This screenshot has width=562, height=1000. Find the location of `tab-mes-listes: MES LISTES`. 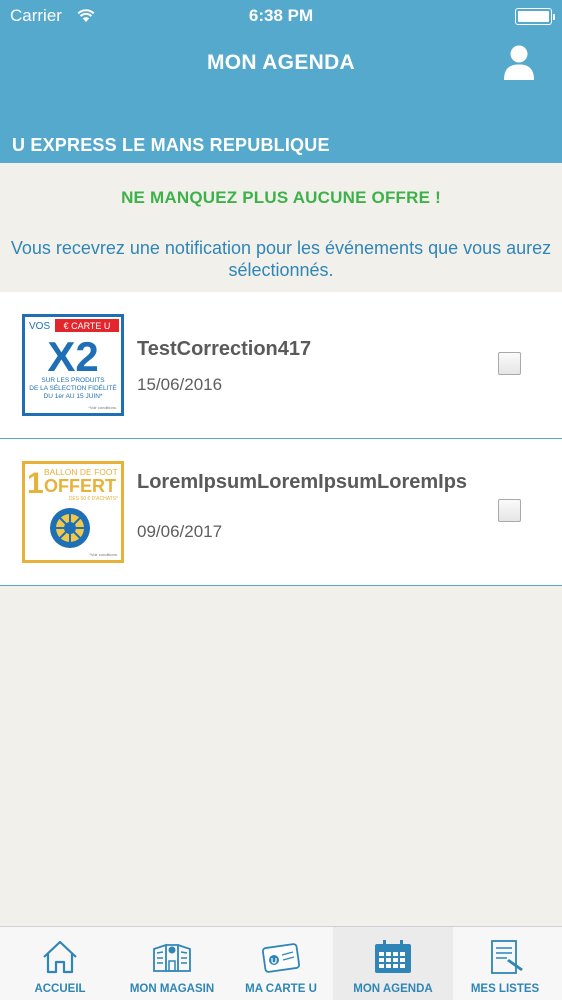

tab-mes-listes: MES LISTES is located at coordinates (503, 963).